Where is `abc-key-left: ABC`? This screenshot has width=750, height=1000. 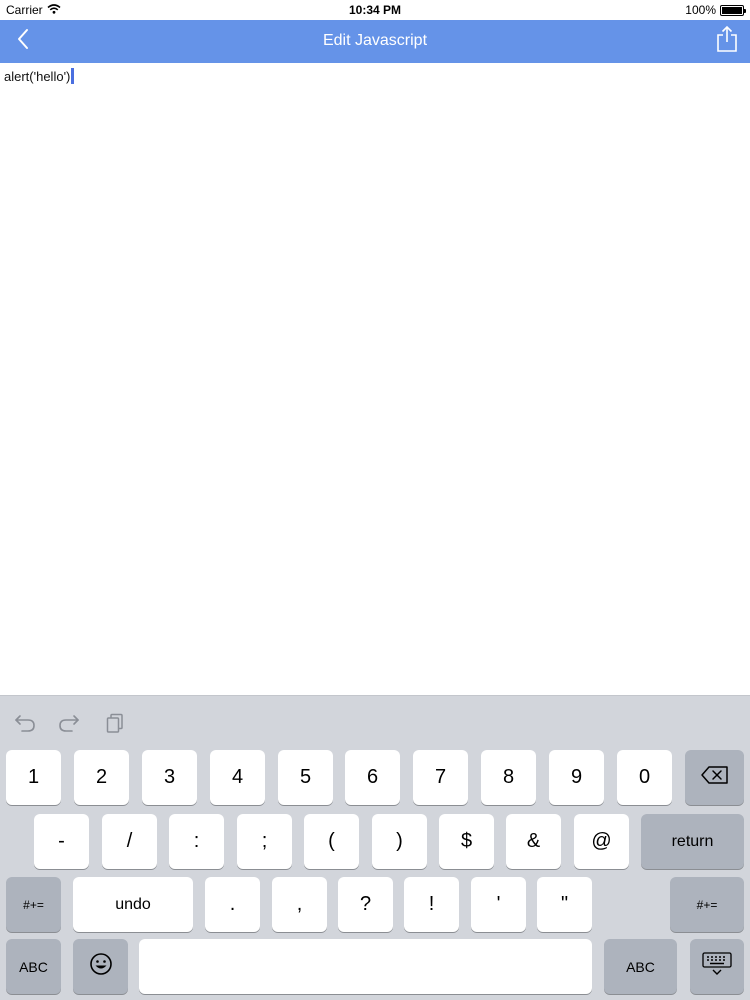 abc-key-left: ABC is located at coordinates (33, 966).